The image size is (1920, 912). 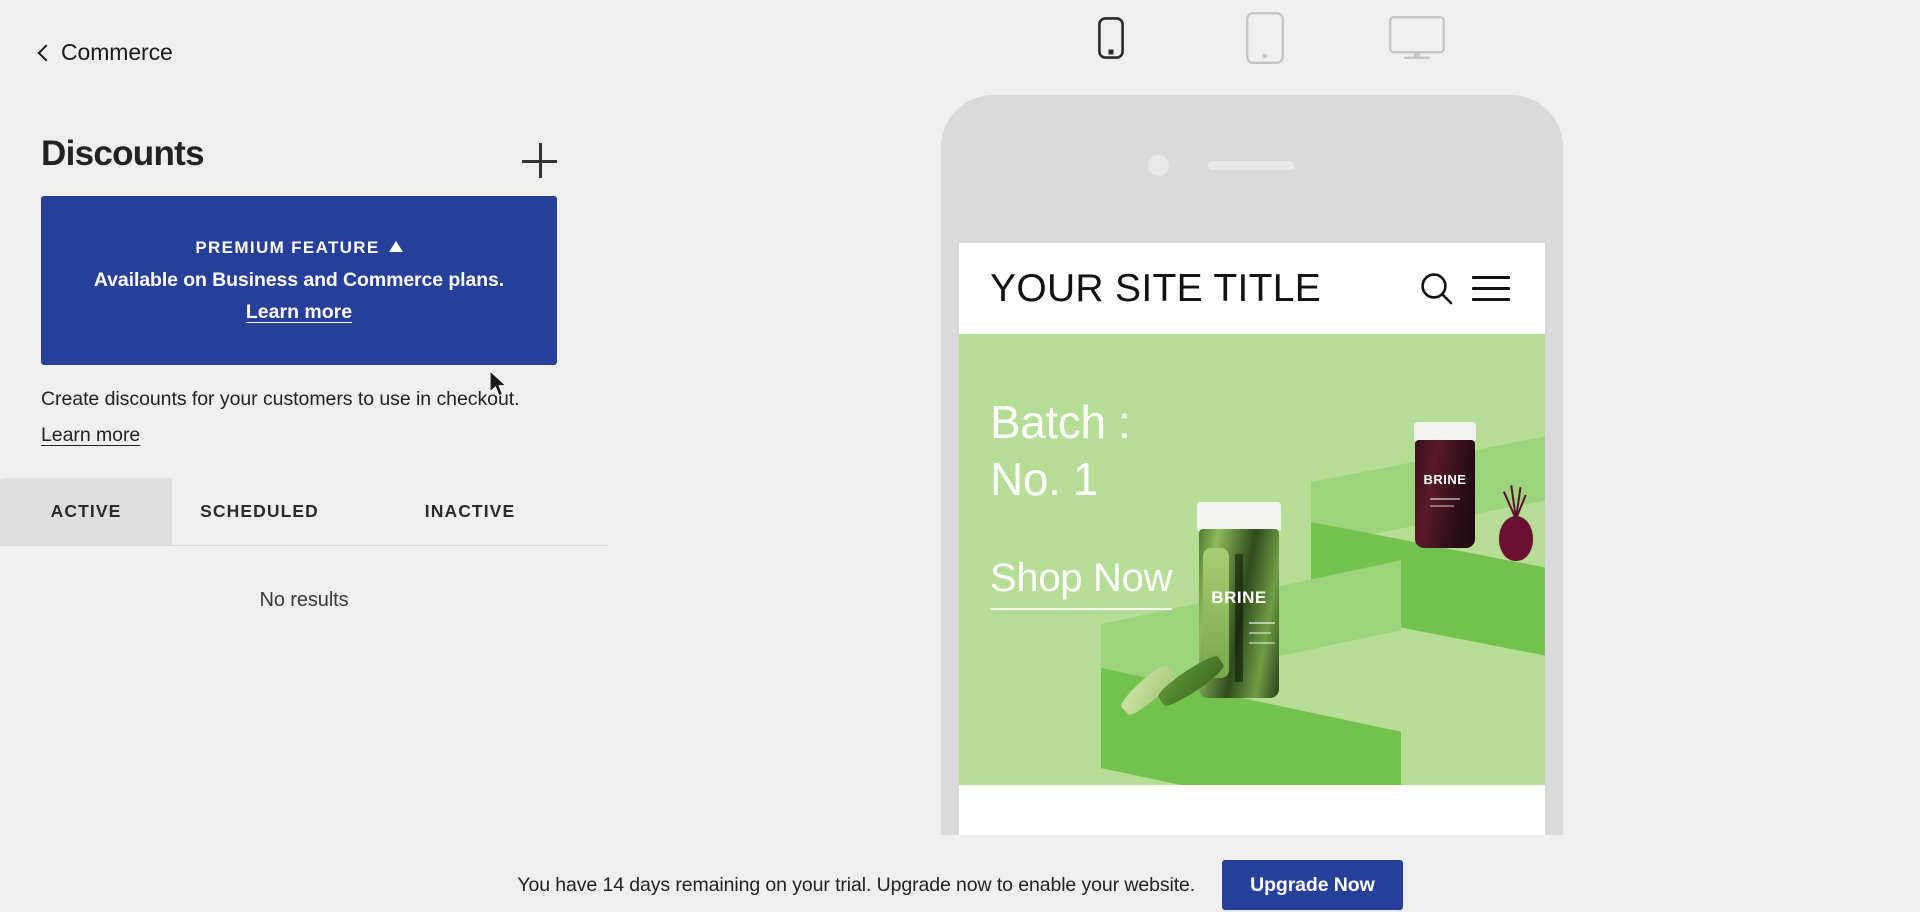 I want to click on phone-speaker-icon, so click(x=1251, y=165).